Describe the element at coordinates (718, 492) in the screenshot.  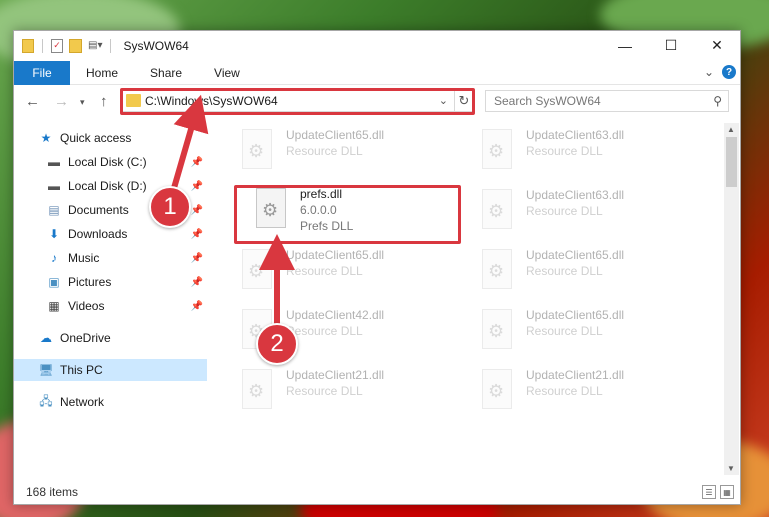
I see `view-toggle: ☰ ▦` at that location.